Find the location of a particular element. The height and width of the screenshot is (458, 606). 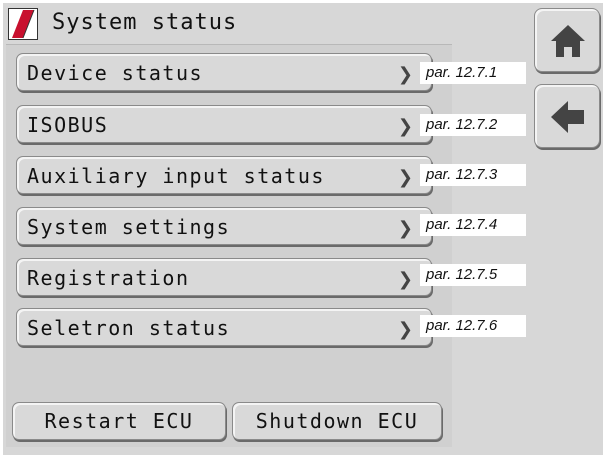

menu-item-label: Seletron status is located at coordinates (129, 328).